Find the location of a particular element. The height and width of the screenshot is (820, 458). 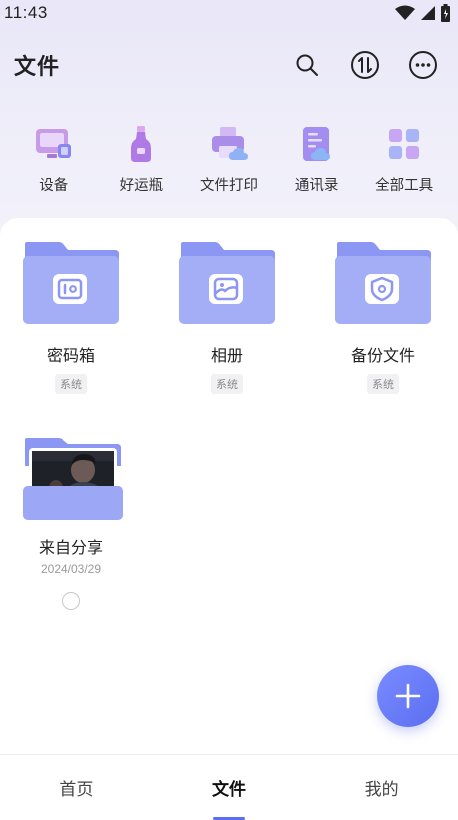

folder-name: 相册 is located at coordinates (226, 355).